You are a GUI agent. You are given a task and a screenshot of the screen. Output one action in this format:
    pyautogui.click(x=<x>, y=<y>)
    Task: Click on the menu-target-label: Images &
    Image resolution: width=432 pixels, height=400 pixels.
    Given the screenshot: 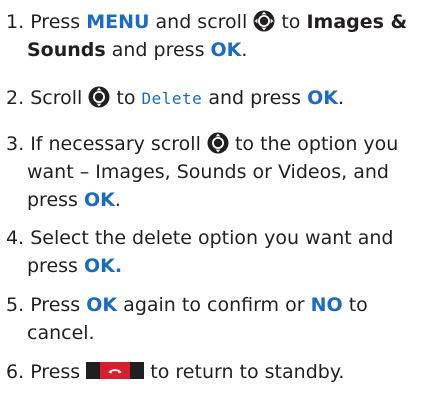 What is the action you would take?
    pyautogui.click(x=357, y=22)
    